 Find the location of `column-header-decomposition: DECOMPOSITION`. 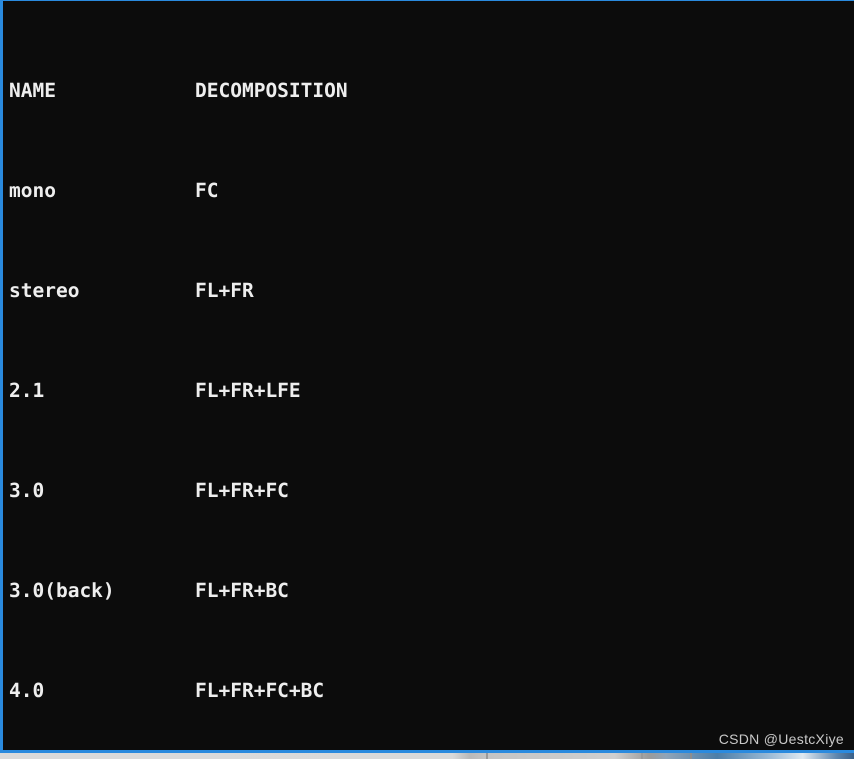

column-header-decomposition: DECOMPOSITION is located at coordinates (271, 90).